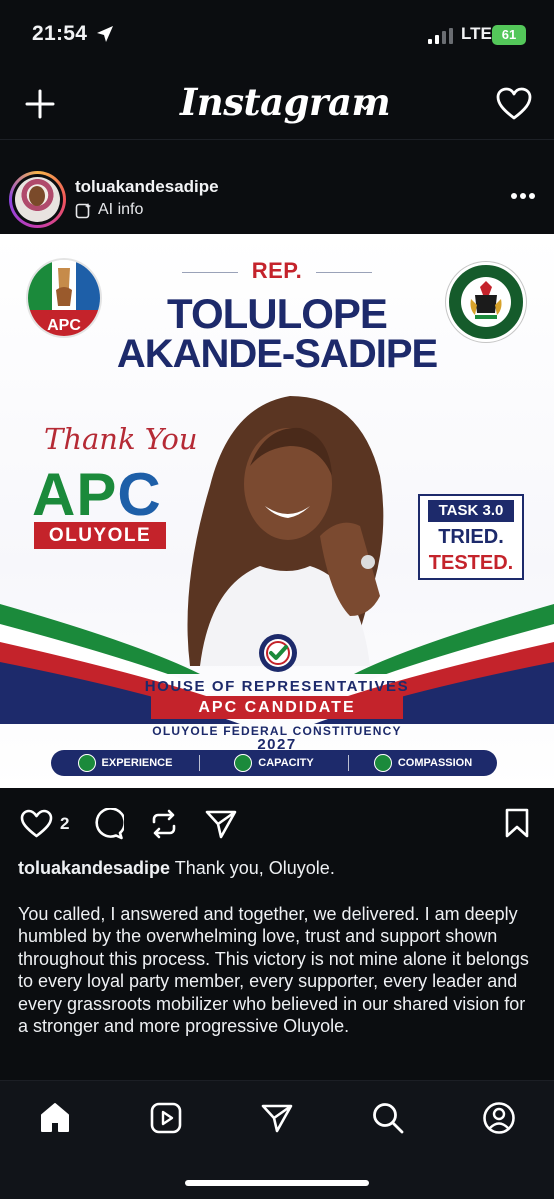 The image size is (554, 1199). Describe the element at coordinates (243, 763) in the screenshot. I see `chart-icon` at that location.